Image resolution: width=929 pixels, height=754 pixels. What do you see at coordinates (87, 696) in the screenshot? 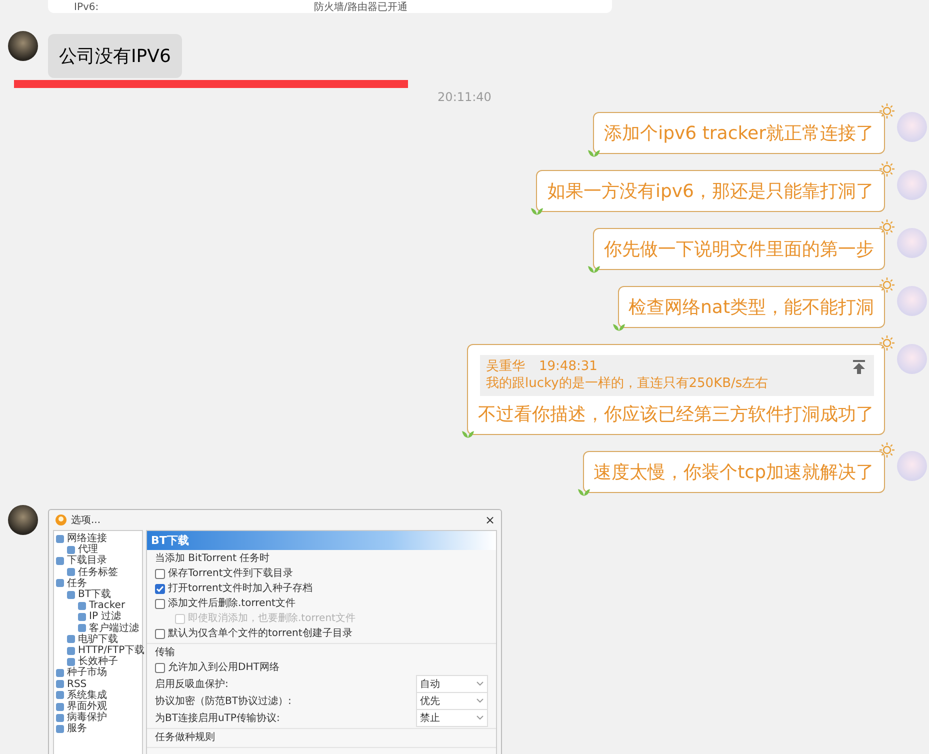
I see `tree-item: 系统集成` at bounding box center [87, 696].